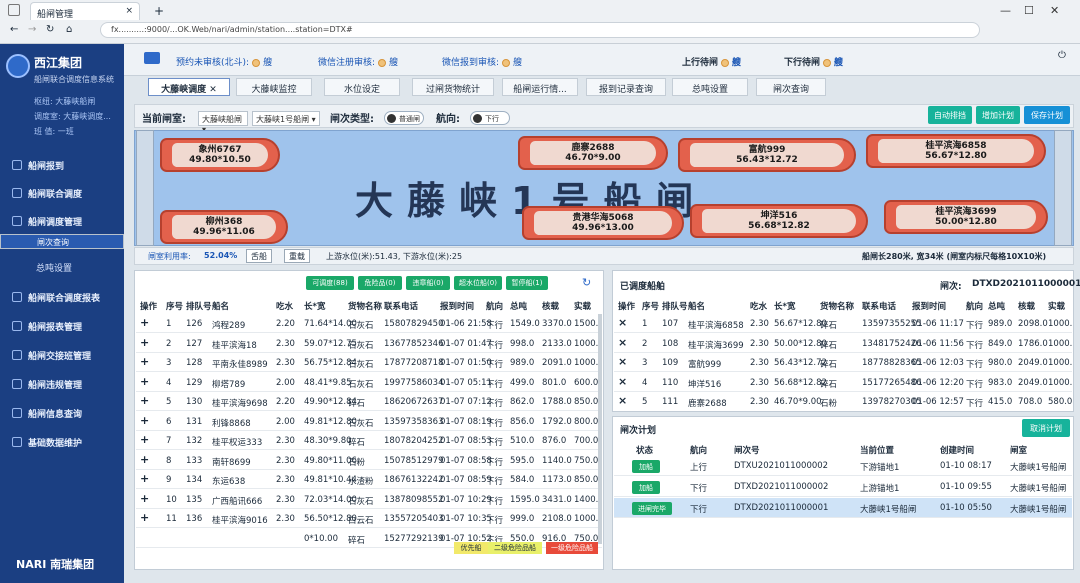 This screenshot has height=583, width=1080. I want to click on nav-shift-handover: 船闸交接班管理, so click(62, 355).